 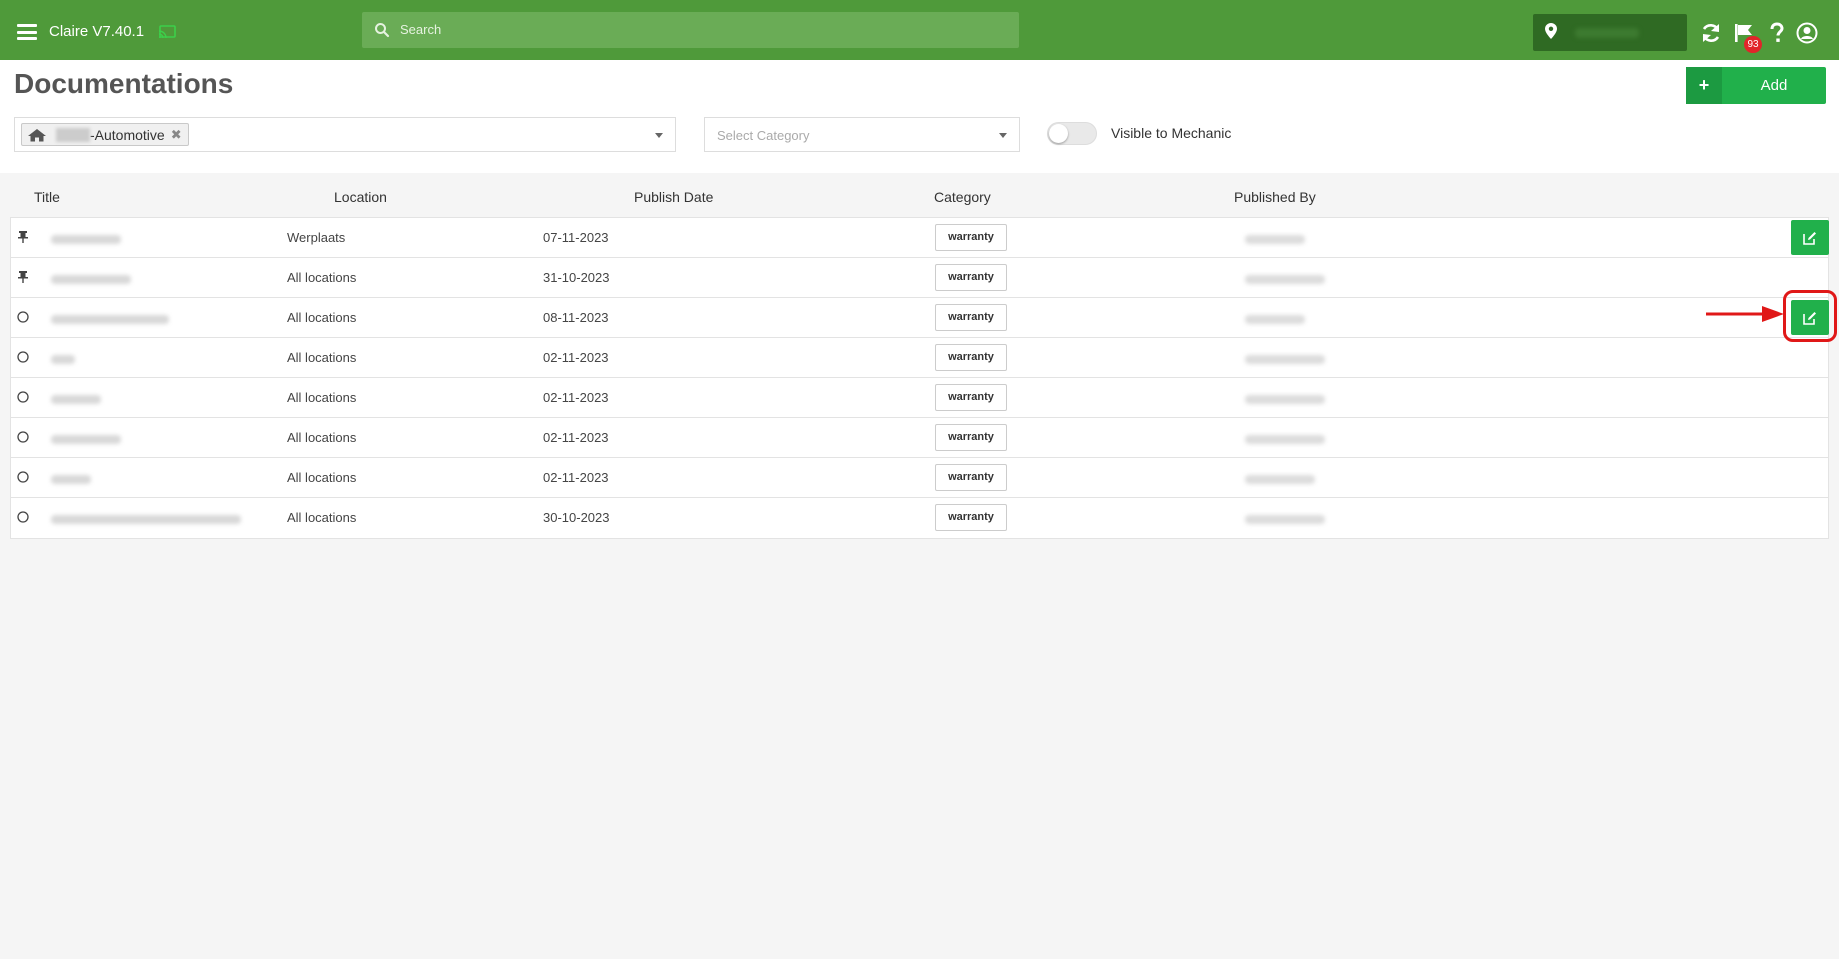 What do you see at coordinates (576, 237) in the screenshot?
I see `row-publish-date: 07-11-2023` at bounding box center [576, 237].